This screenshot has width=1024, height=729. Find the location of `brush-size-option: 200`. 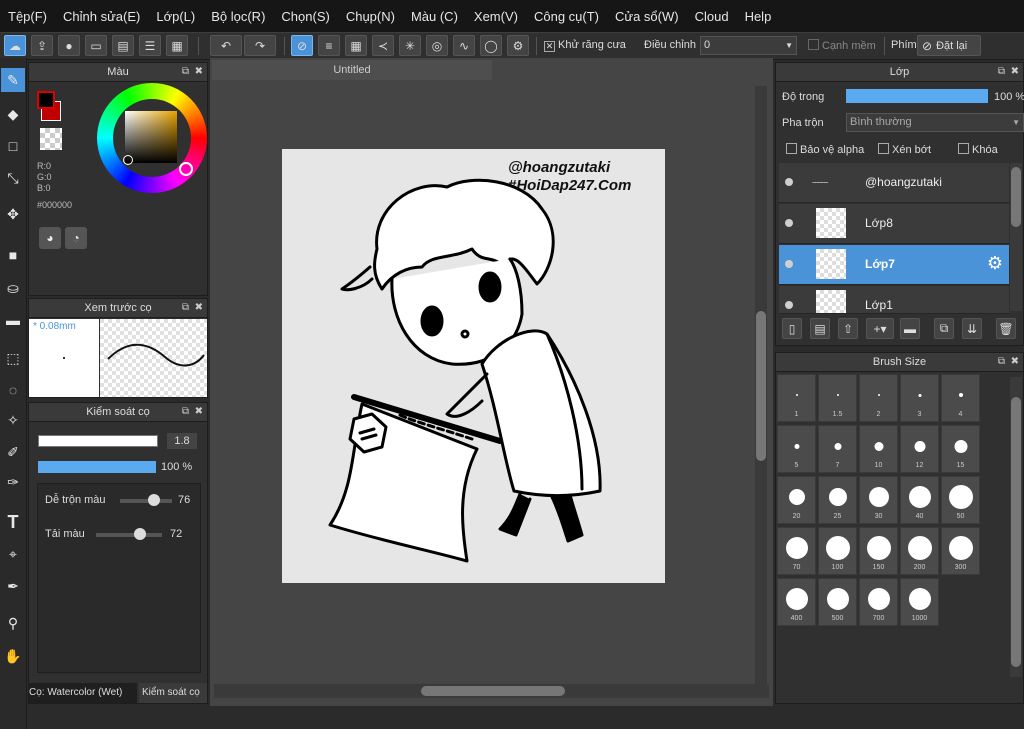

brush-size-option: 200 is located at coordinates (919, 551).